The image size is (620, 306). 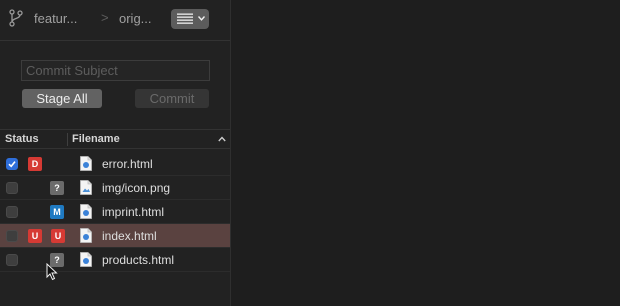 I want to click on commit-subject-input, so click(x=115, y=70).